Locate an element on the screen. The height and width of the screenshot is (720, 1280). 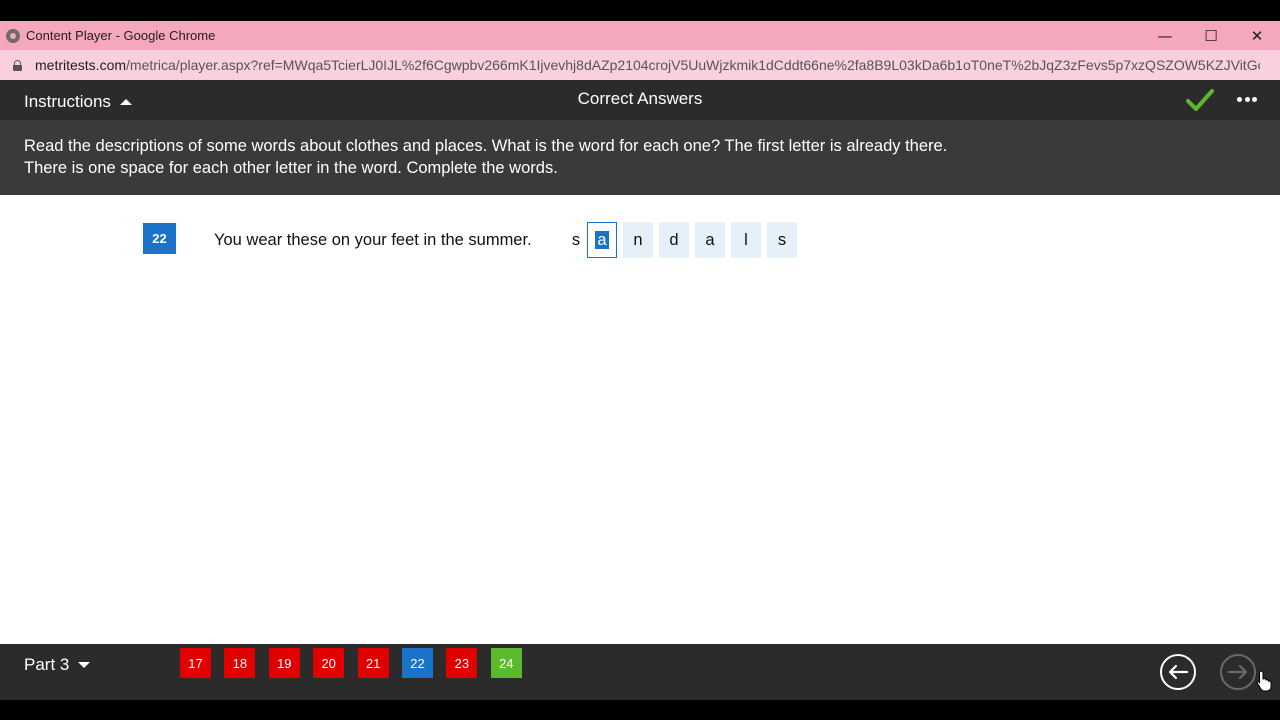
caret-down-icon is located at coordinates (84, 665).